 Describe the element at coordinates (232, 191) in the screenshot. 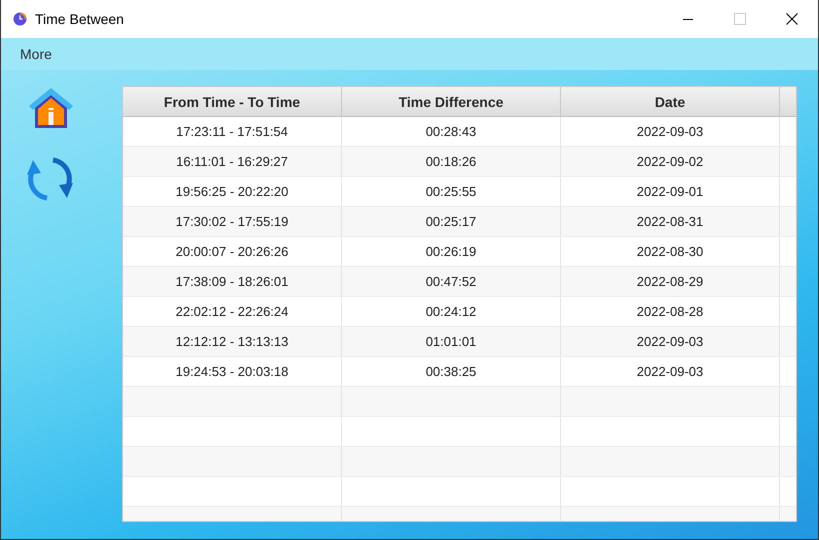

I see `table-cell: 19:56:25 - 20:22:20` at that location.